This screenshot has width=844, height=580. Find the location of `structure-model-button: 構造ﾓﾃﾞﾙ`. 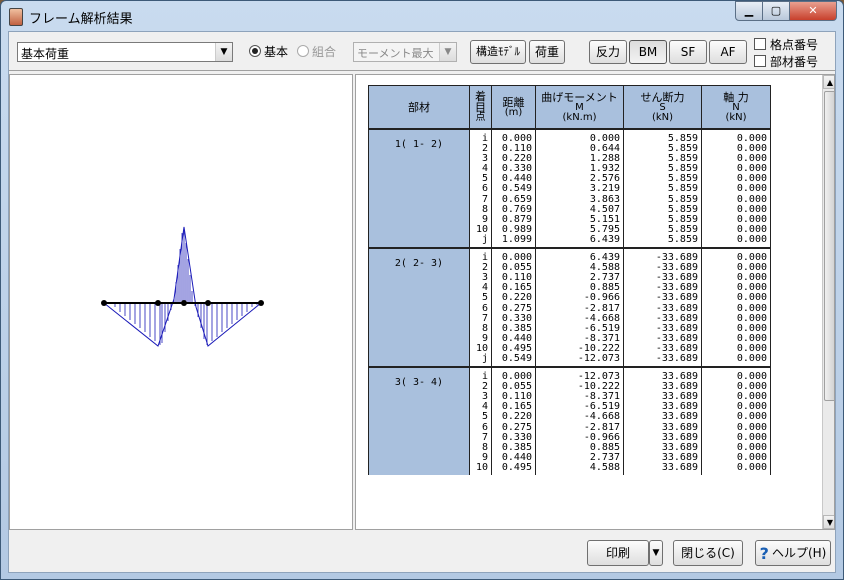

structure-model-button: 構造ﾓﾃﾞﾙ is located at coordinates (498, 52).